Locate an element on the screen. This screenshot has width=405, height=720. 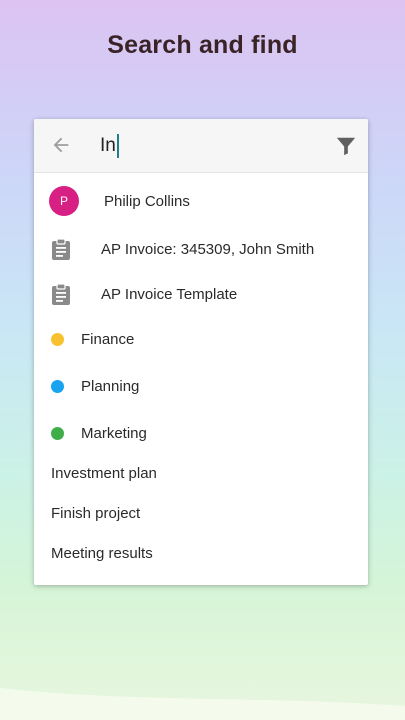
contact-name: Philip Collins is located at coordinates (147, 201).